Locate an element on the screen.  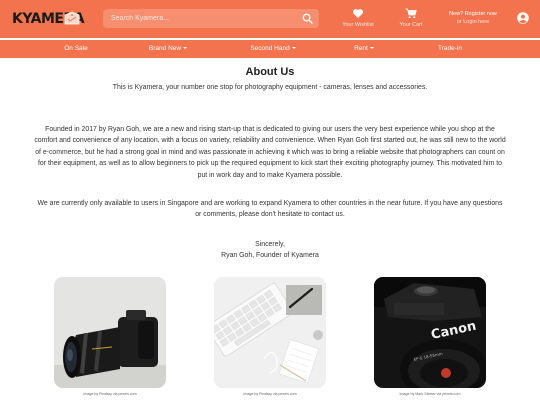
canon-image: Canon EF-S 18-55mm is located at coordinates (430, 332).